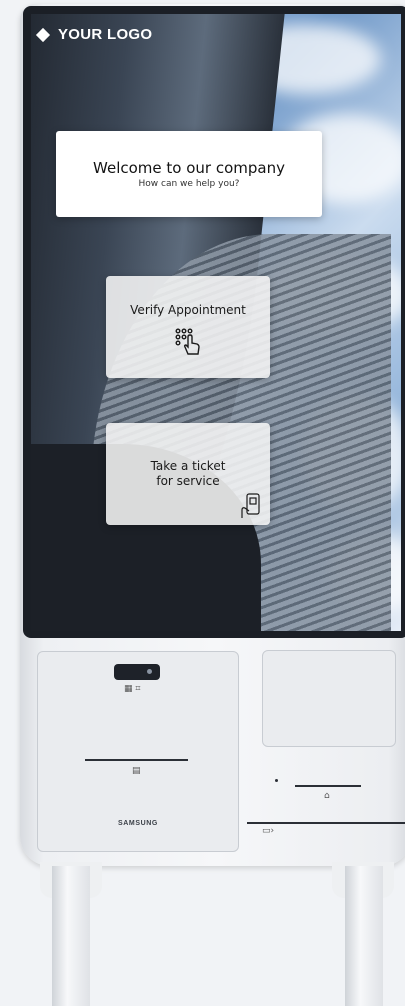 The width and height of the screenshot is (405, 1006). I want to click on brand-label: SAMSUNG, so click(138, 823).